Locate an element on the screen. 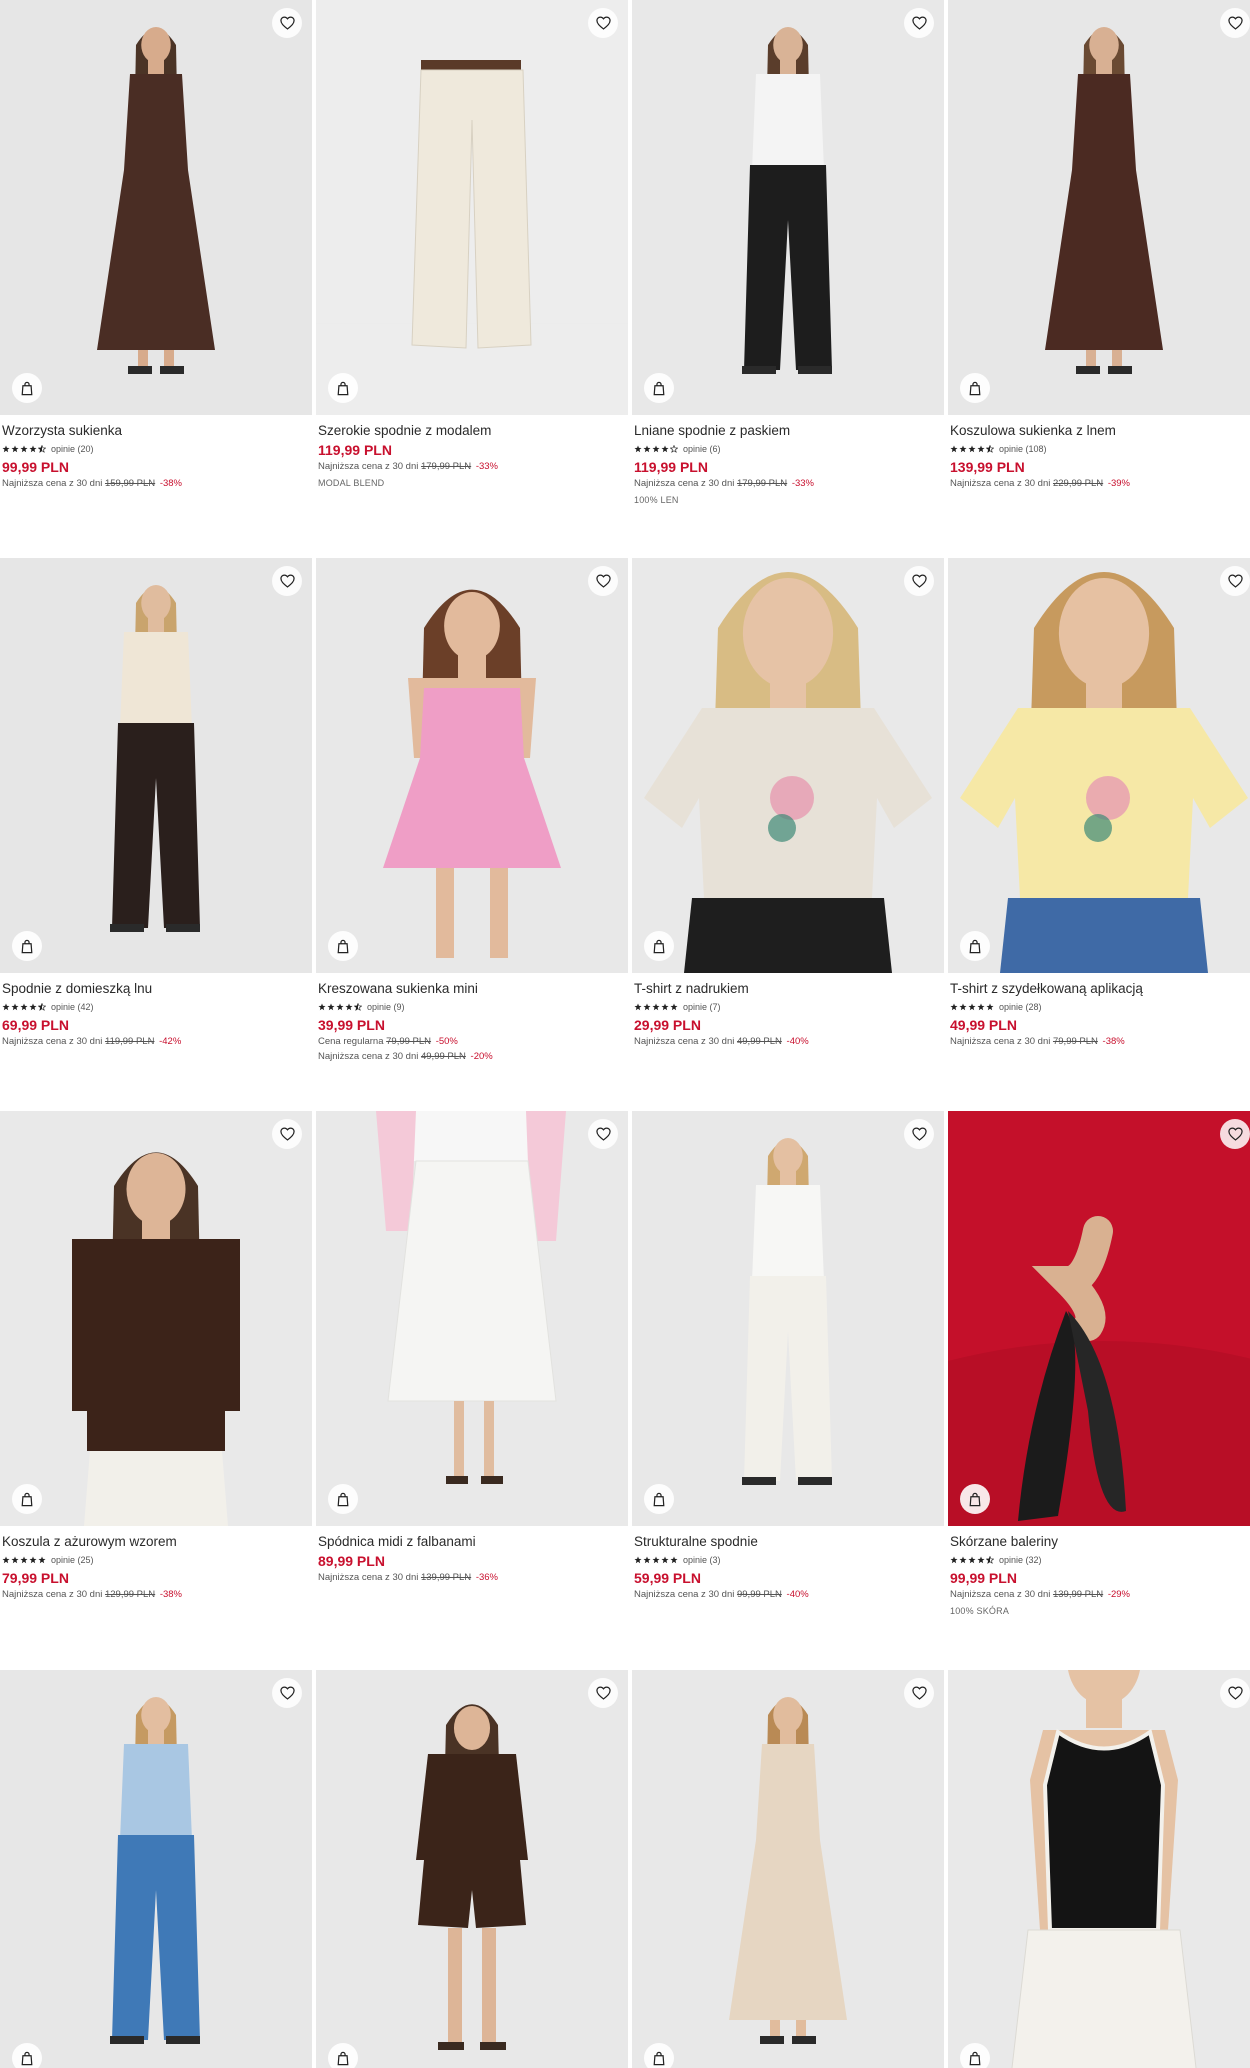 The image size is (1250, 2068). product-title: Lniane spodnie z paskiem is located at coordinates (788, 431).